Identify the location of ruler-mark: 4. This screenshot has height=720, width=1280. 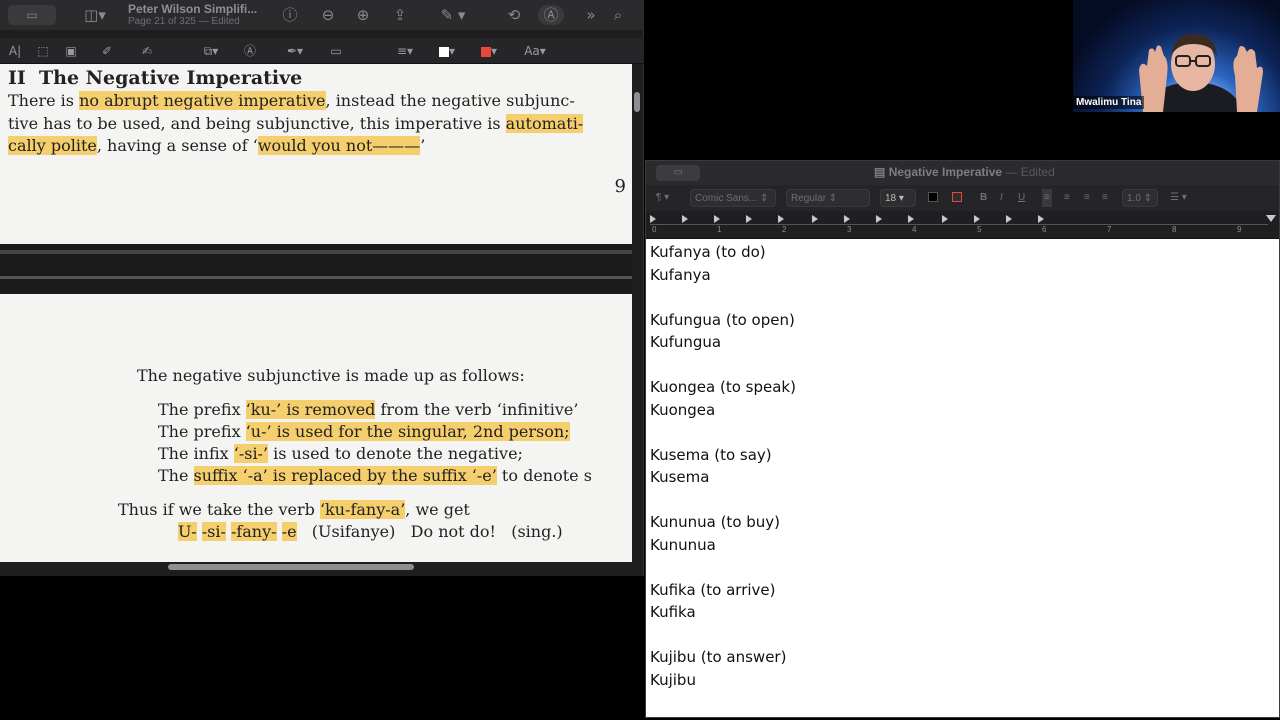
(914, 229).